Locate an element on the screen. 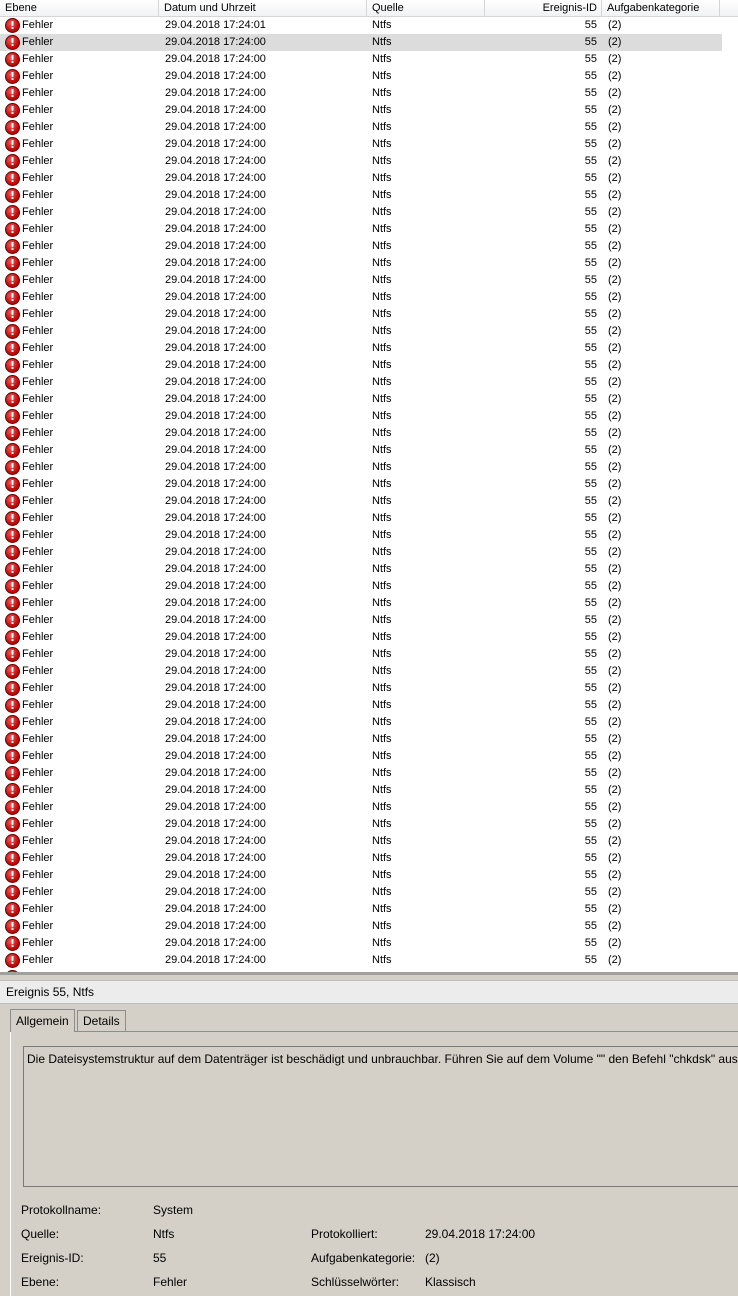 This screenshot has height=1296, width=738. column-header-source: Quelle is located at coordinates (426, 8).